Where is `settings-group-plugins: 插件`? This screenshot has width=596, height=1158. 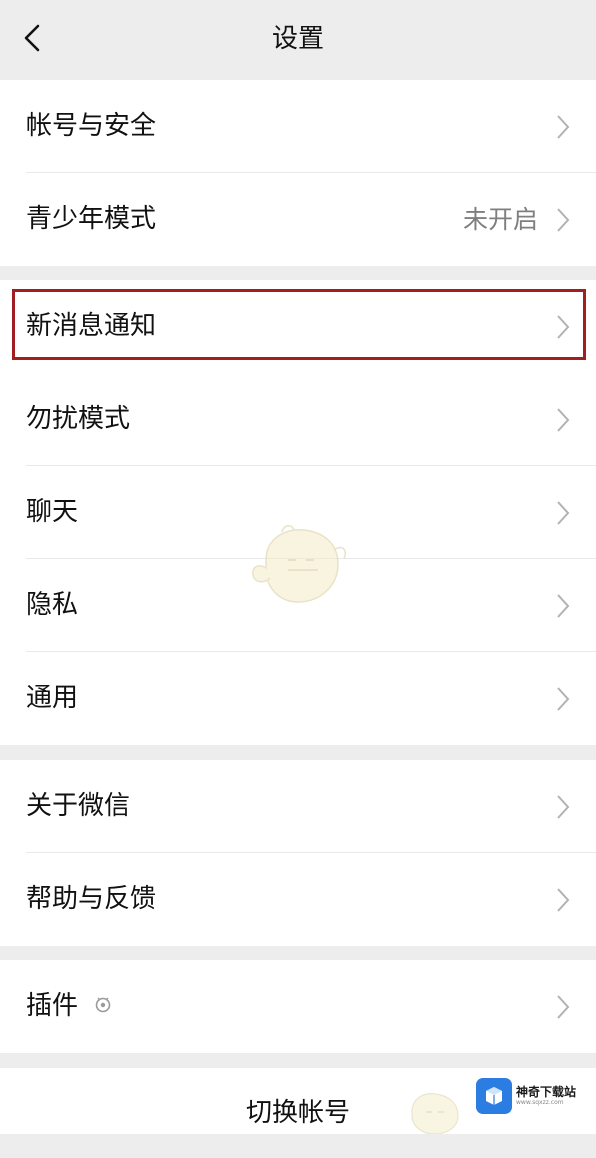 settings-group-plugins: 插件 is located at coordinates (298, 1006).